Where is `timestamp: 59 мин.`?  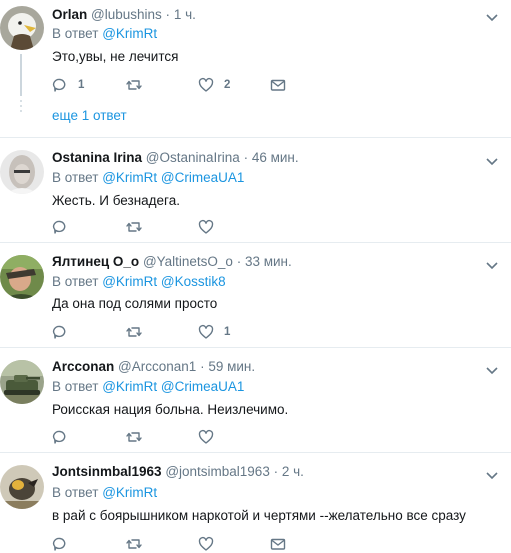 timestamp: 59 мин. is located at coordinates (231, 366).